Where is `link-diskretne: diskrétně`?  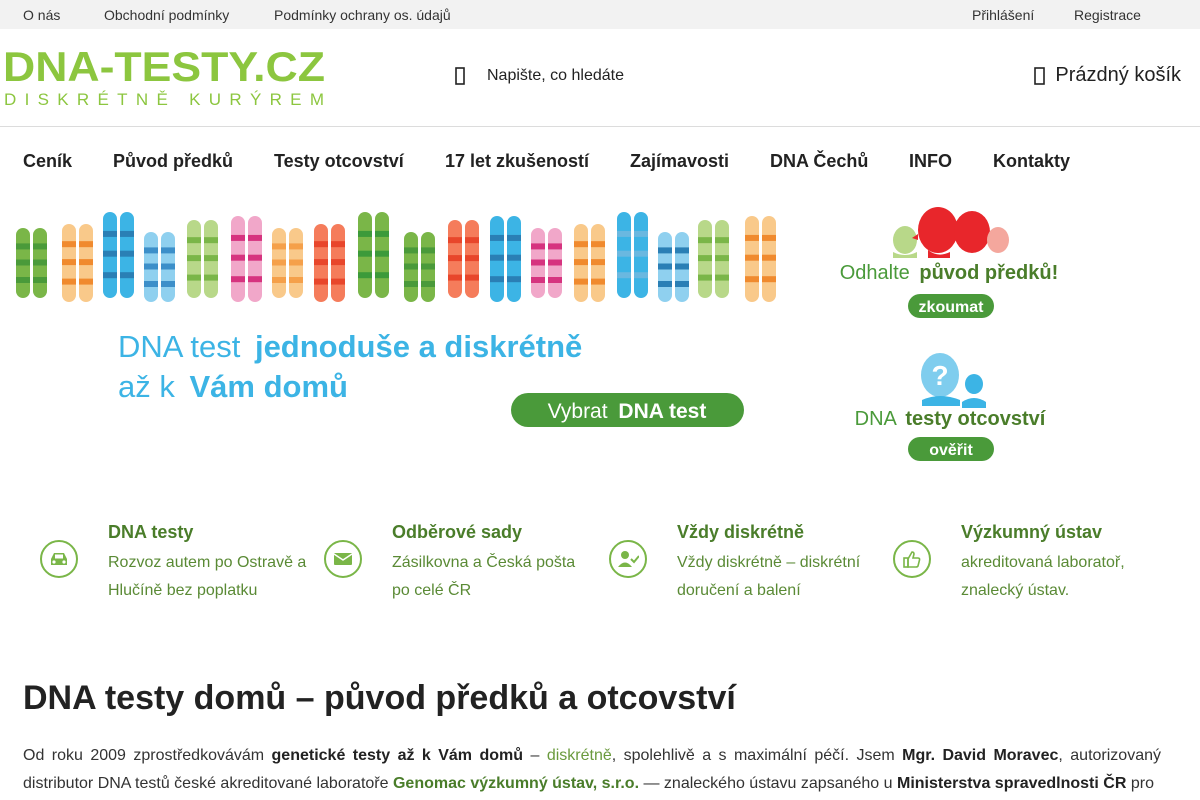 link-diskretne: diskrétně is located at coordinates (579, 755).